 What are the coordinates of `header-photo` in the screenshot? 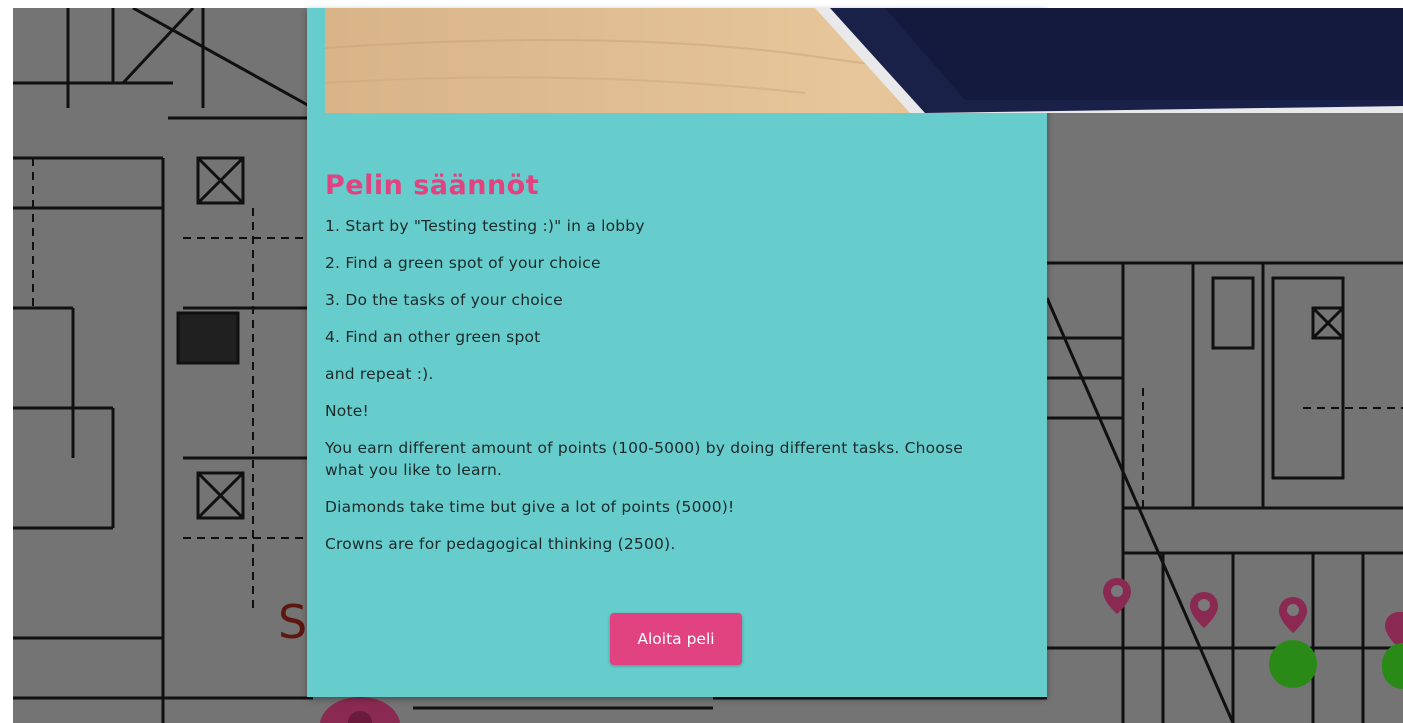 It's located at (864, 60).